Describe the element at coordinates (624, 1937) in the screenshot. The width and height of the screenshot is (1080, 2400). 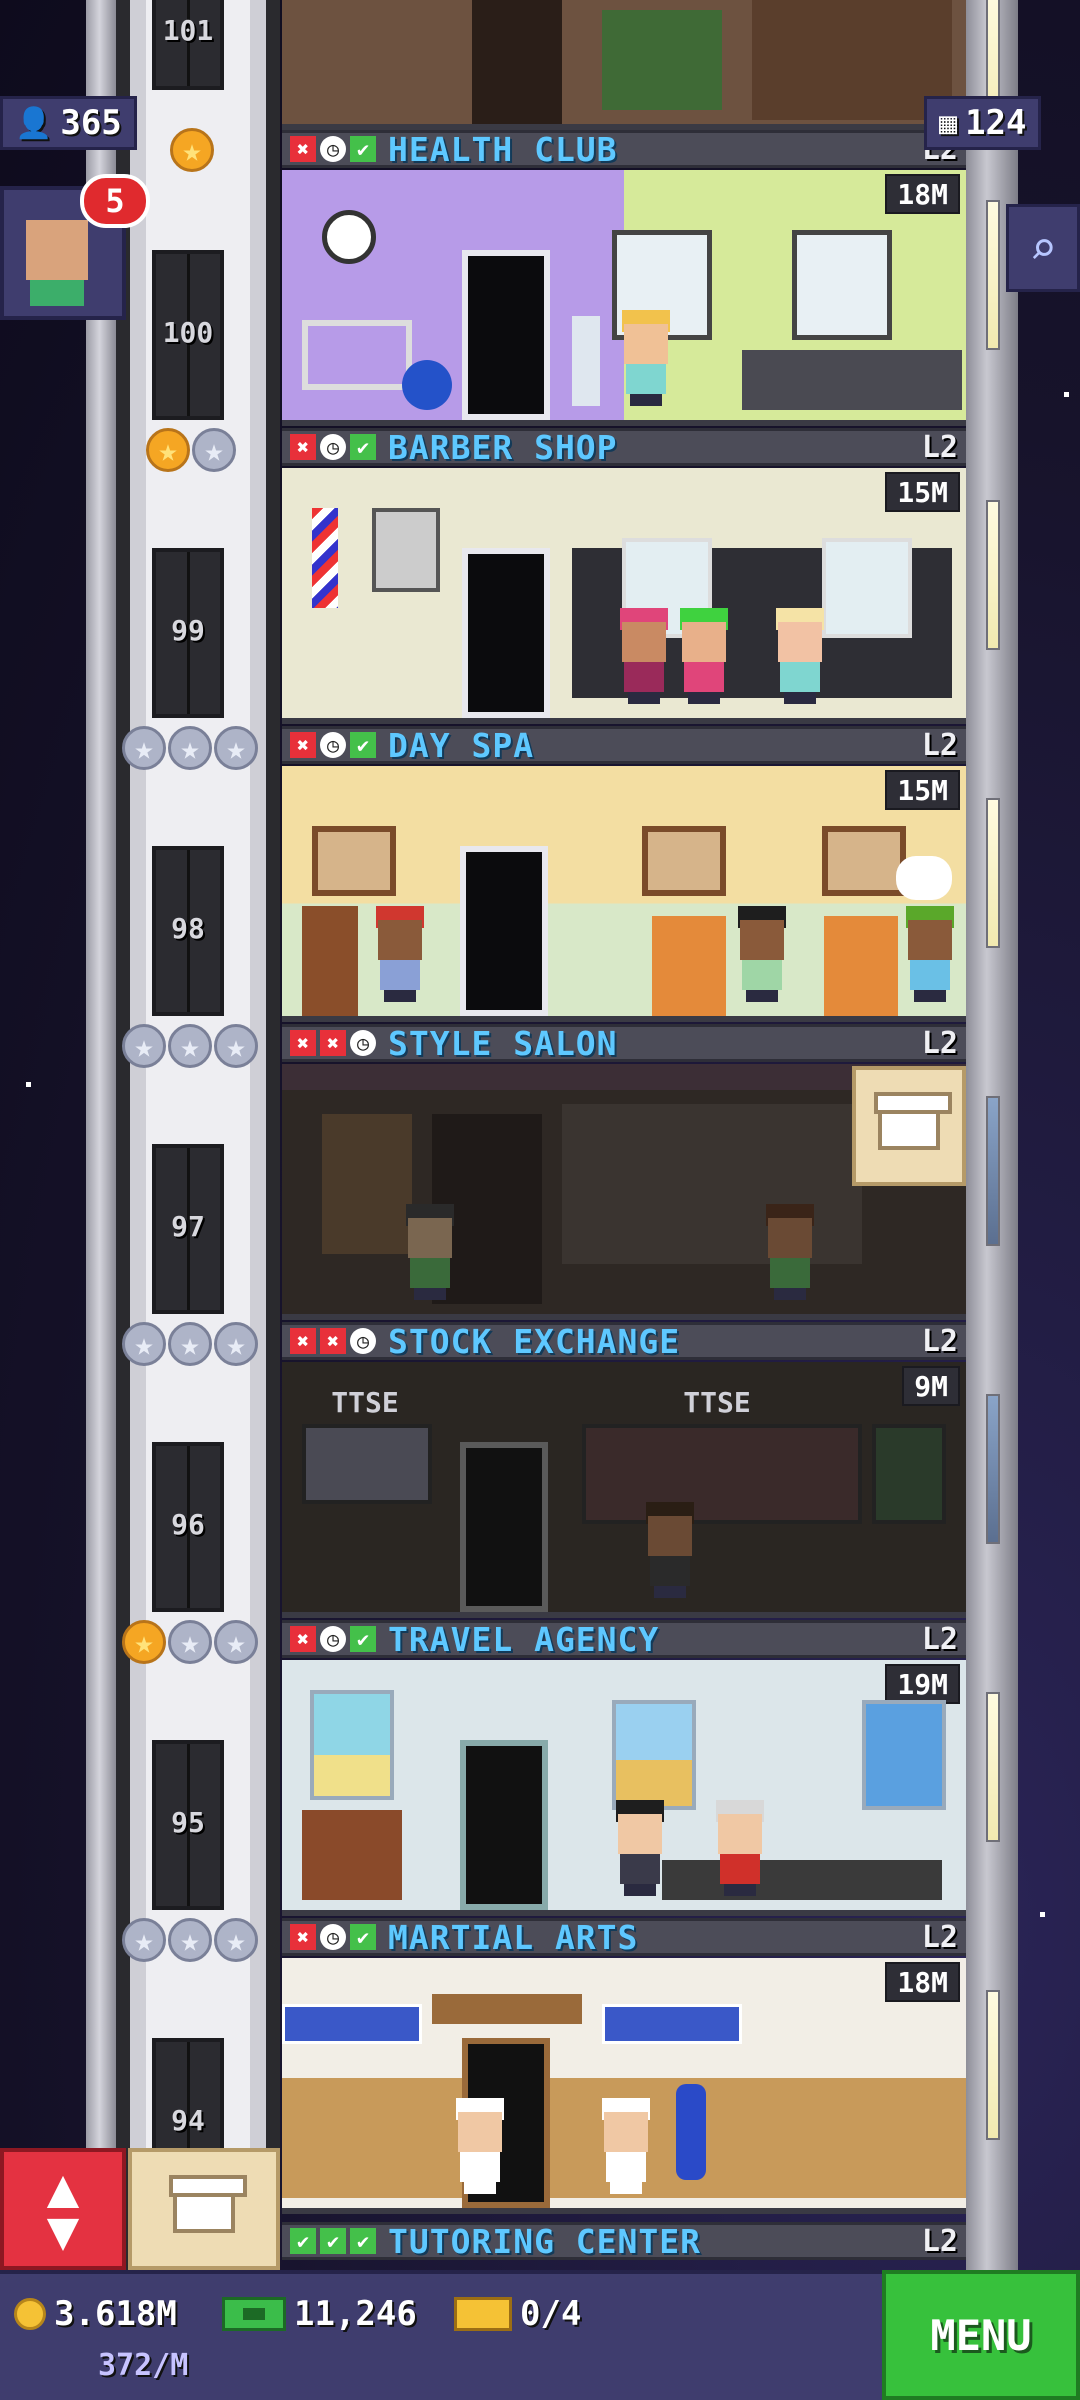
I see `floor-header-martial-arts: ✖ ◷ ✔ MARTIAL ARTS L2` at that location.